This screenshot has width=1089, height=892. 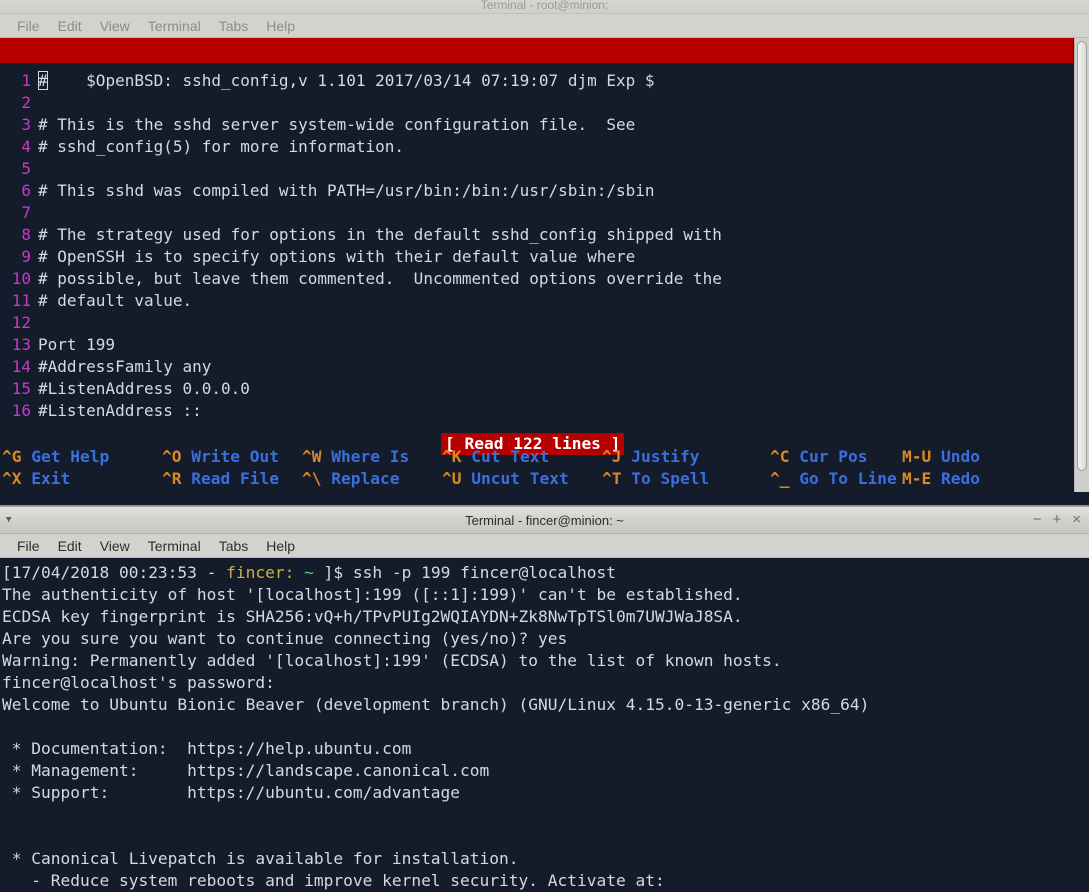 What do you see at coordinates (452, 456) in the screenshot?
I see `nano-shortcut-key: ^K` at bounding box center [452, 456].